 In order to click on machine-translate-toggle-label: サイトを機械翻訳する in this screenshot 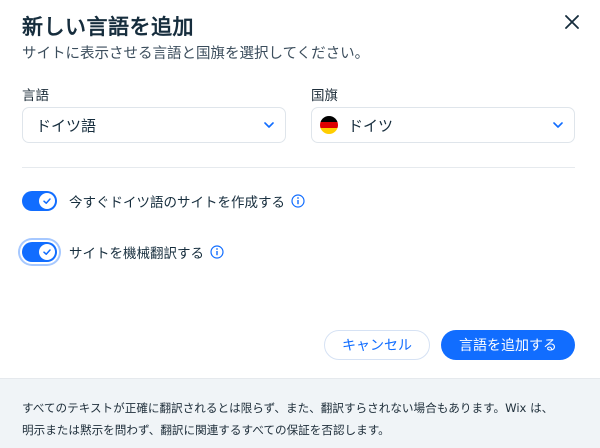, I will do `click(136, 254)`.